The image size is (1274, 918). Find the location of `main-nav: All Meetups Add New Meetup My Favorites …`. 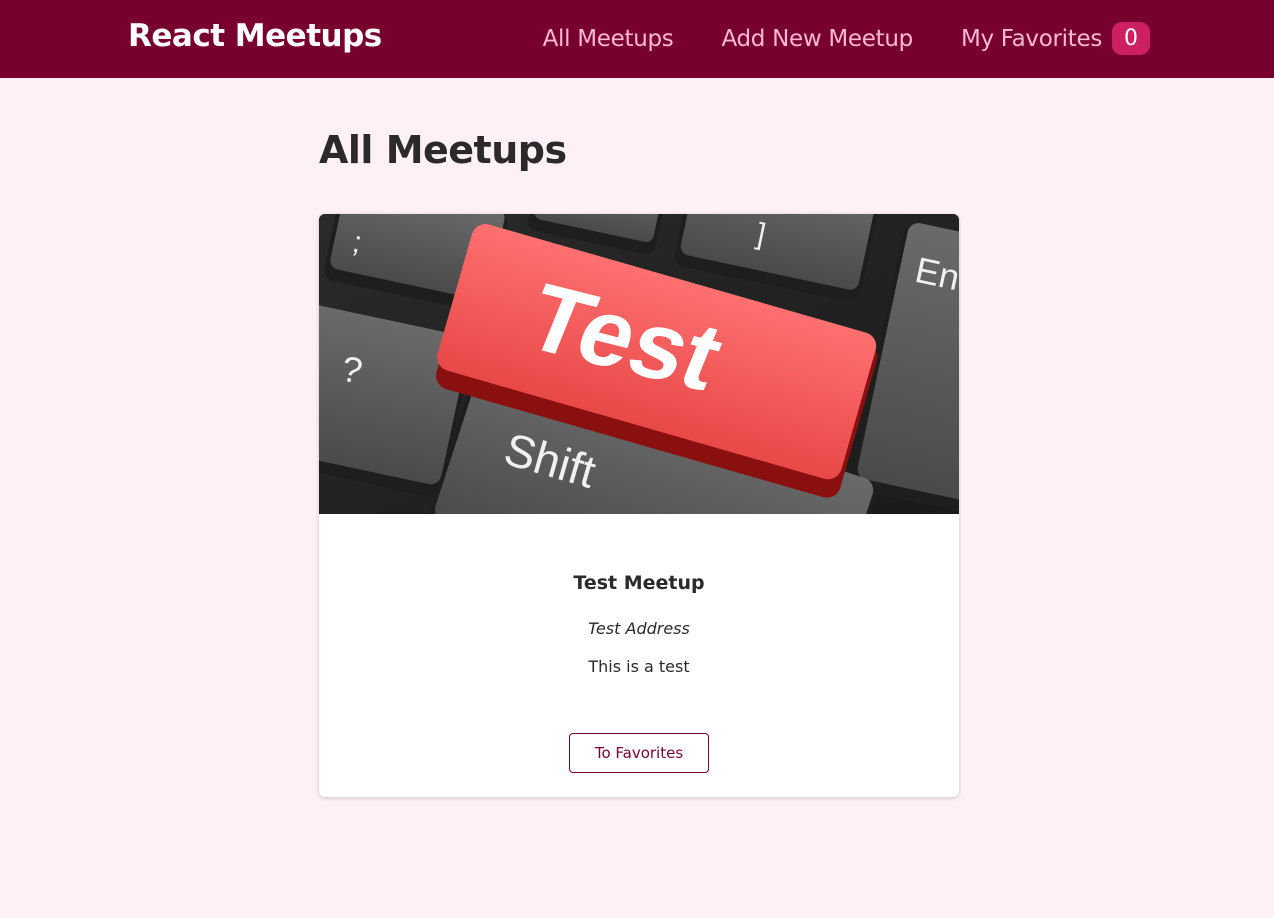

main-nav: All Meetups Add New Meetup My Favorites … is located at coordinates (846, 38).